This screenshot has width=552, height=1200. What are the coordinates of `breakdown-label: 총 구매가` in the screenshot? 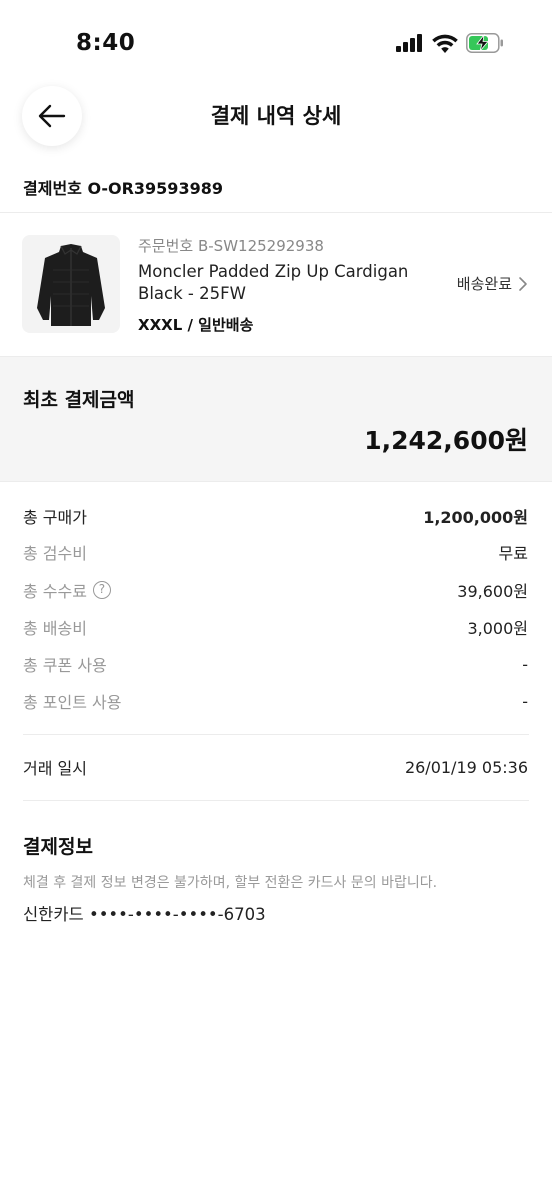 It's located at (55, 517).